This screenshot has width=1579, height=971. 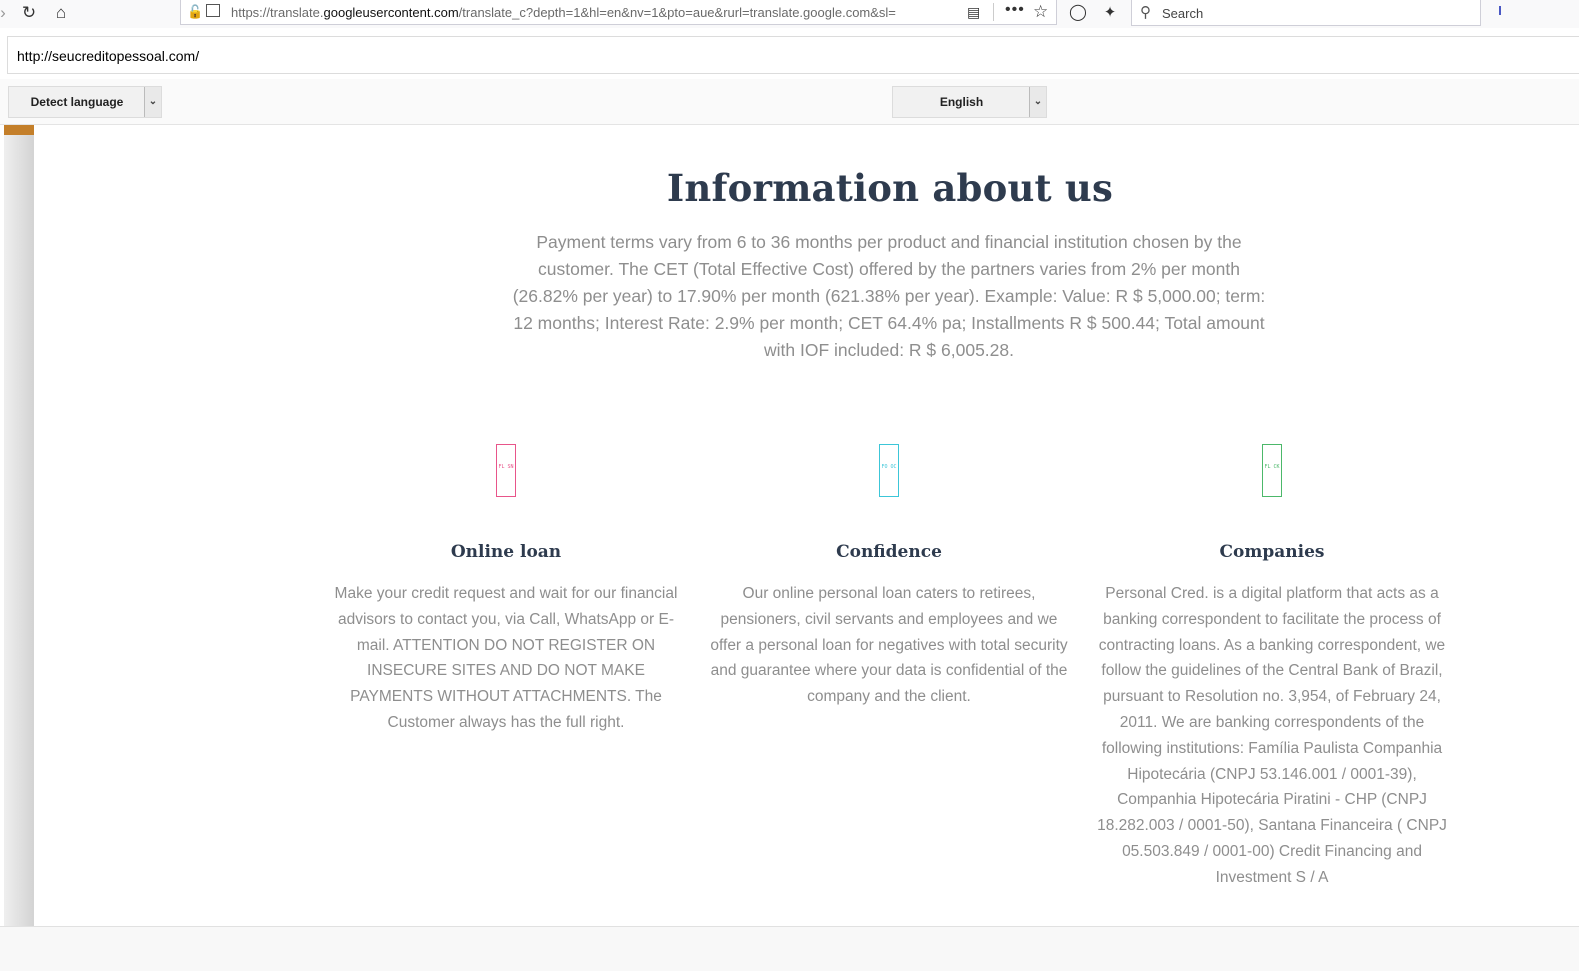 I want to click on home-icon: ⌂, so click(x=61, y=13).